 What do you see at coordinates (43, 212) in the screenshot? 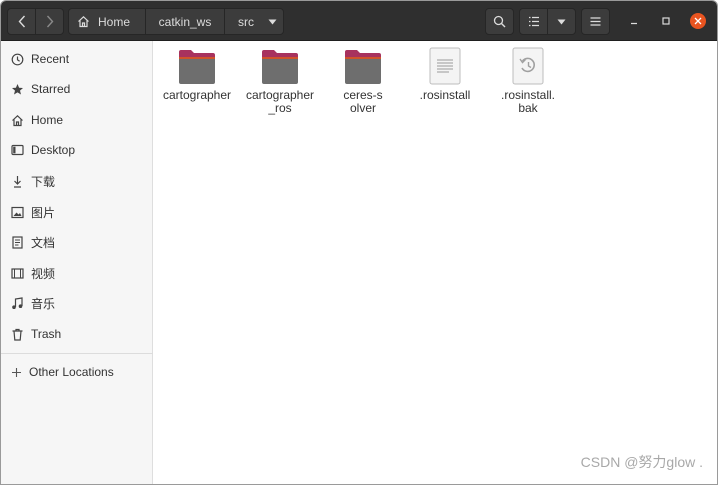
I see `sidebar-item-label: 图片` at bounding box center [43, 212].